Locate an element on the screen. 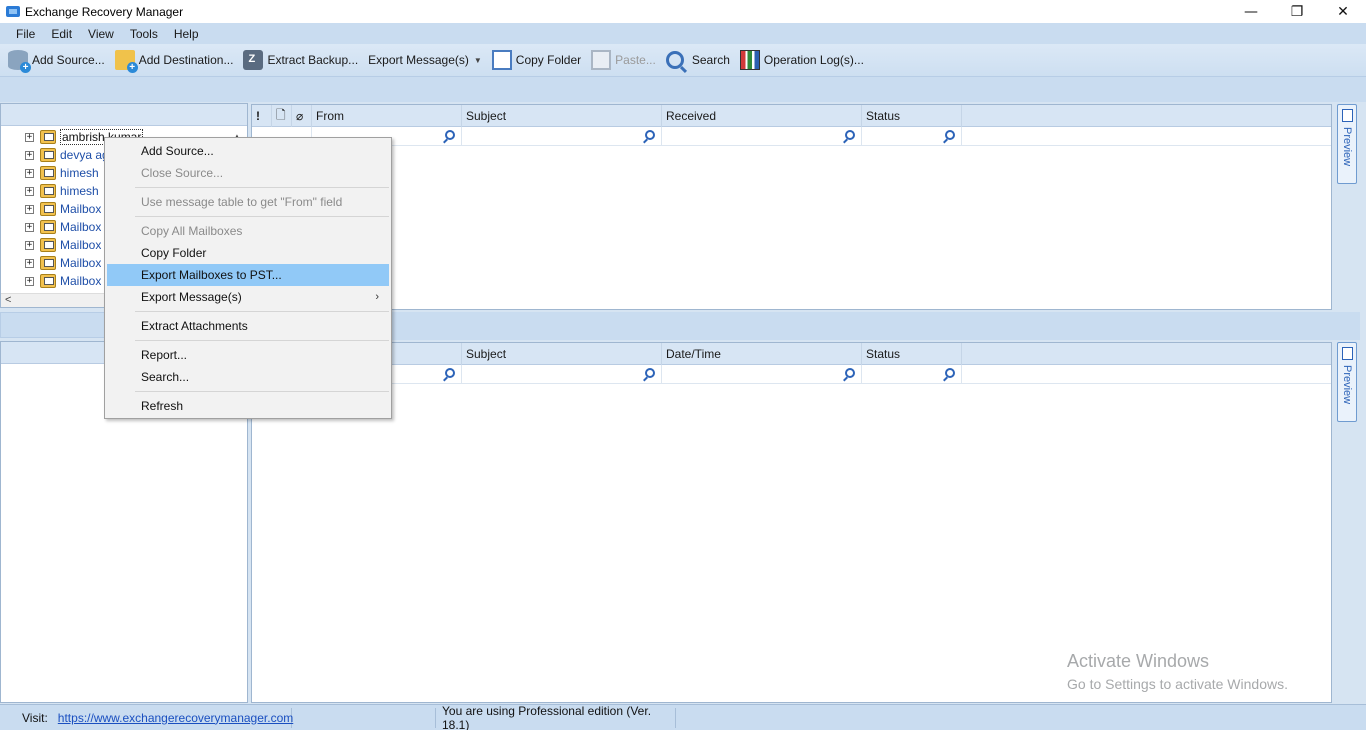  search-button: Search is located at coordinates (698, 60).